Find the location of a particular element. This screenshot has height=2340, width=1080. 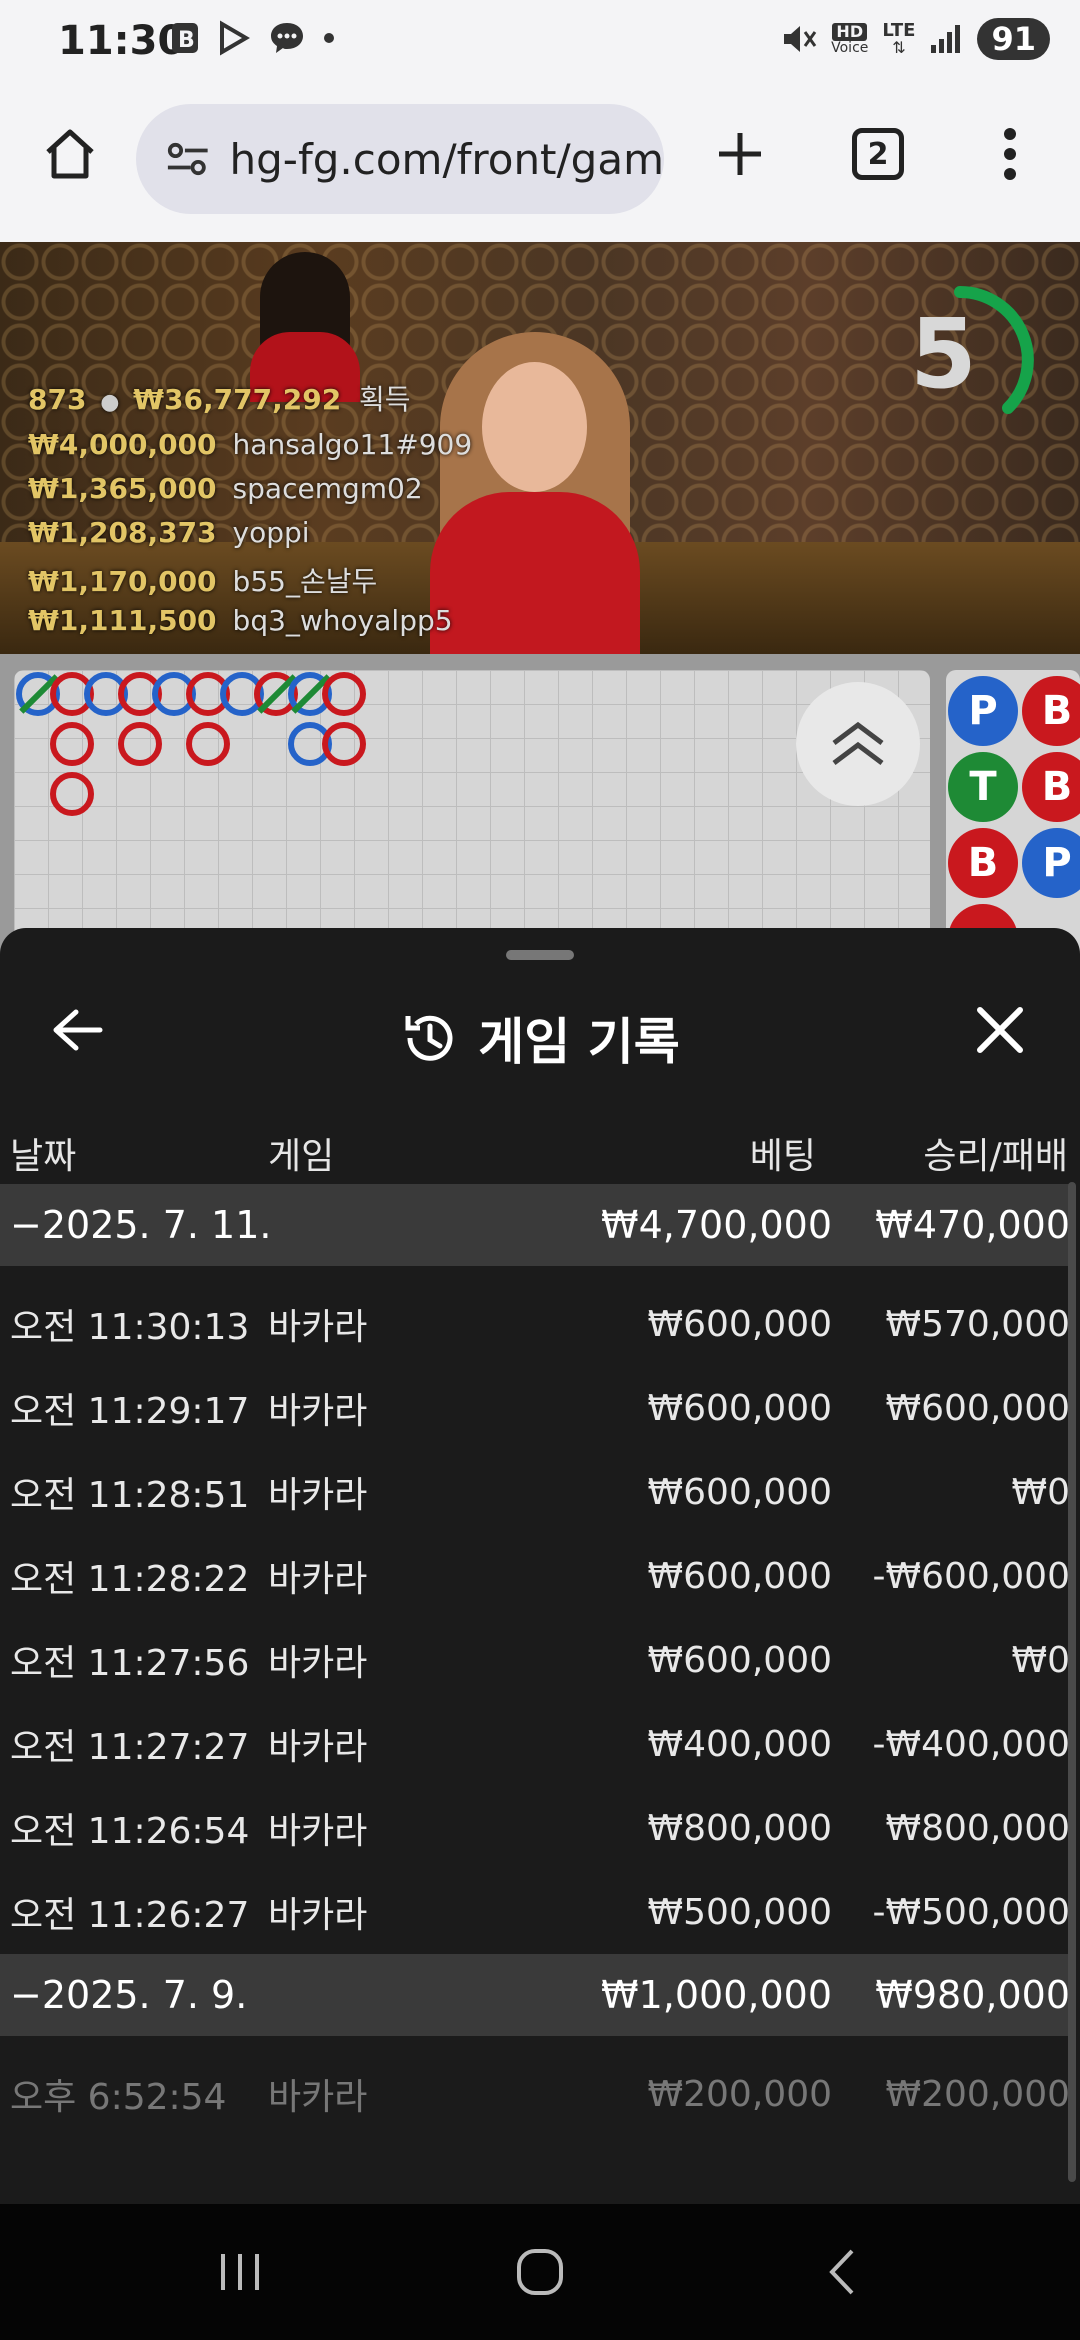

timer-value: 5 is located at coordinates (943, 354).